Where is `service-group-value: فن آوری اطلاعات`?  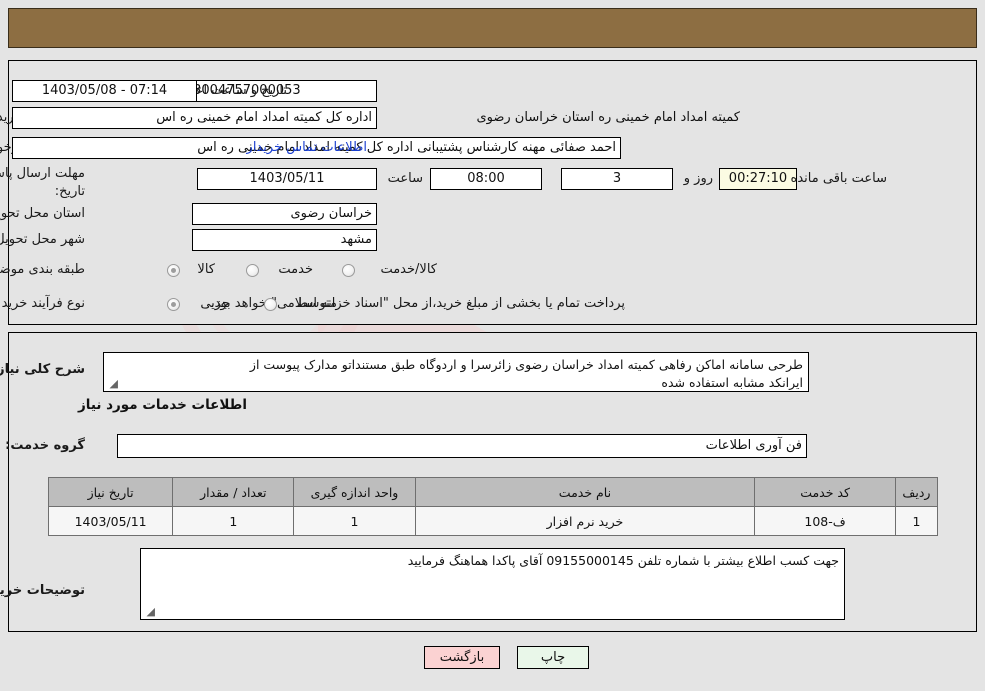
service-group-value: فن آوری اطلاعات is located at coordinates (462, 446).